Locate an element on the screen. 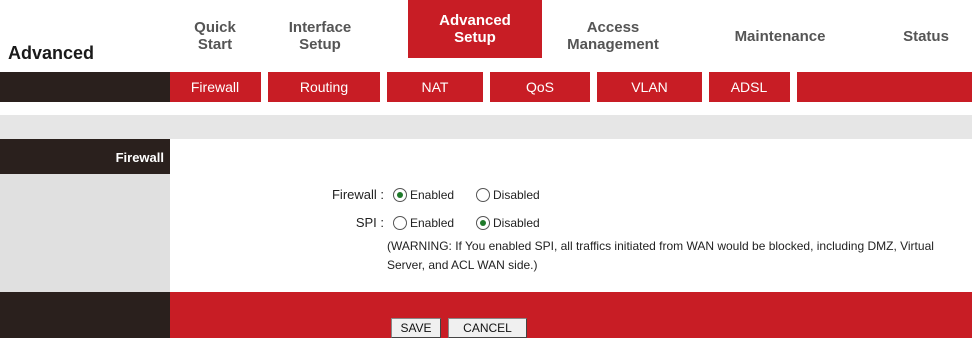 The width and height of the screenshot is (972, 338). nav-quick-start: Quick Start is located at coordinates (215, 36).